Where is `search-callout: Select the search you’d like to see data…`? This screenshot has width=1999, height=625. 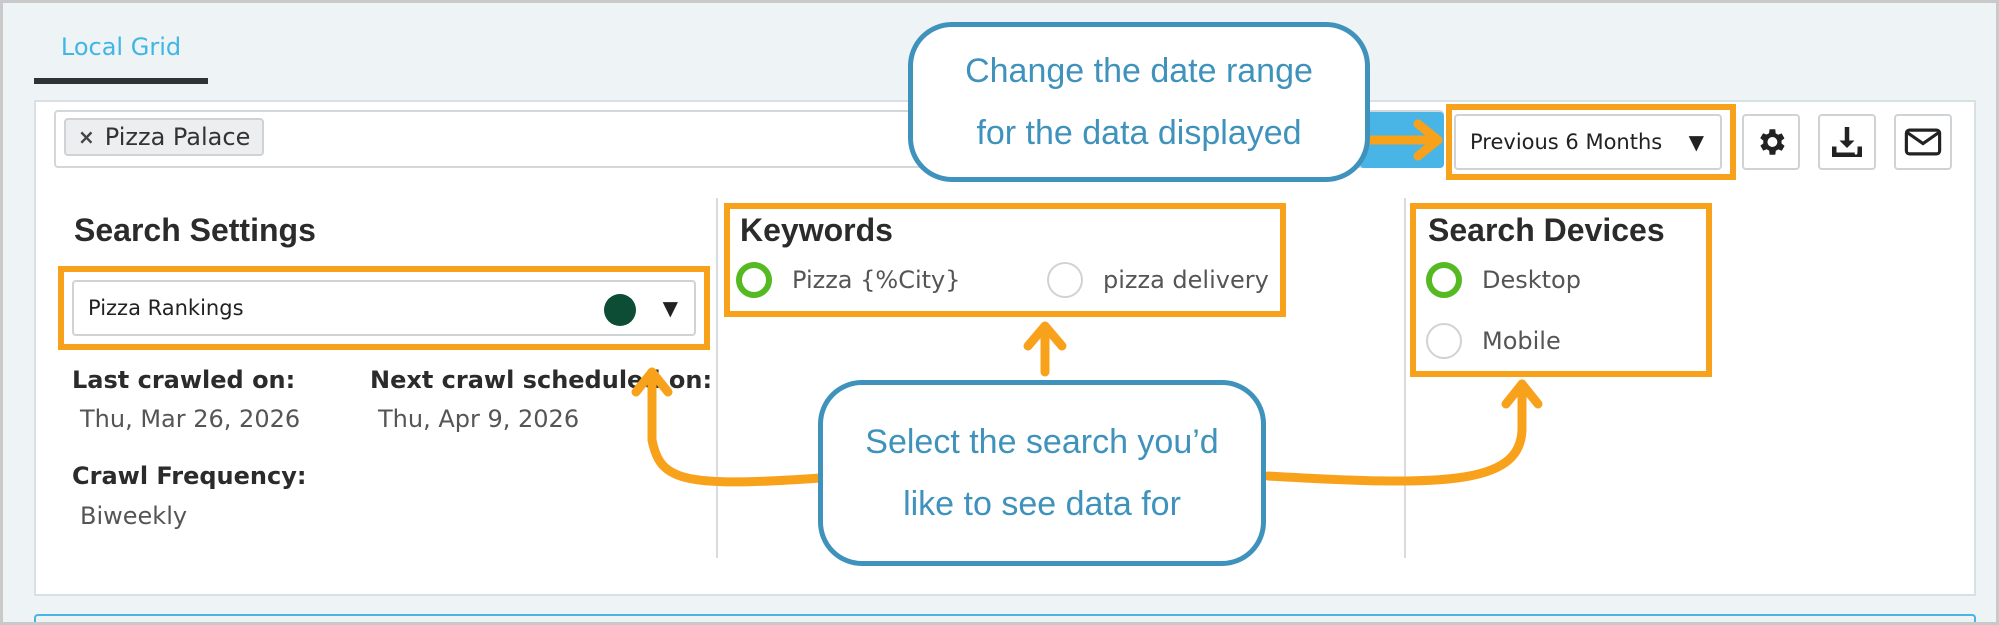 search-callout: Select the search you’d like to see data… is located at coordinates (1042, 473).